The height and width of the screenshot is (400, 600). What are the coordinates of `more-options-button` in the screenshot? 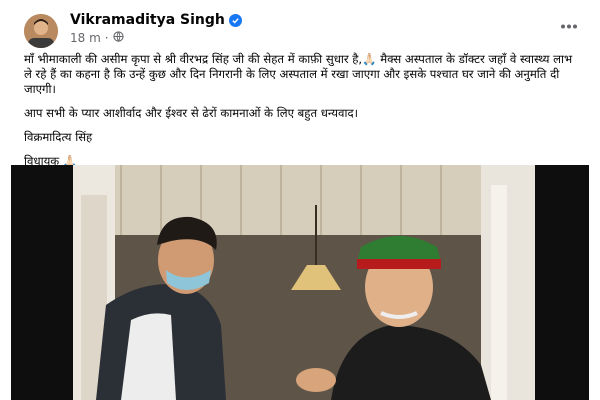 It's located at (569, 23).